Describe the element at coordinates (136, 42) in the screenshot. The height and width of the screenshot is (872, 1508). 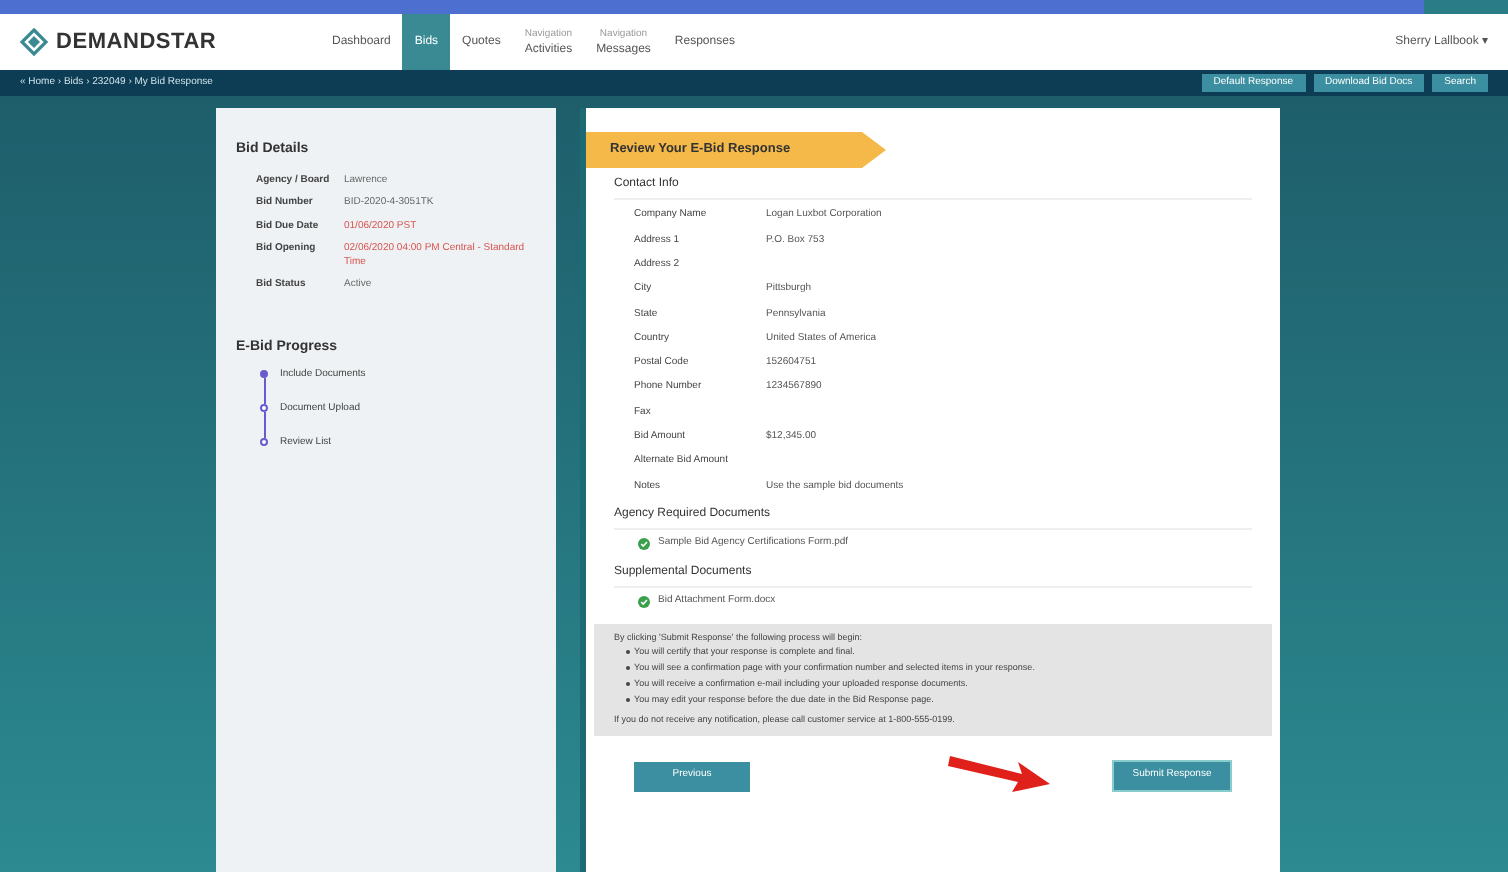
I see `logo-text: DEMANDSTAR` at that location.